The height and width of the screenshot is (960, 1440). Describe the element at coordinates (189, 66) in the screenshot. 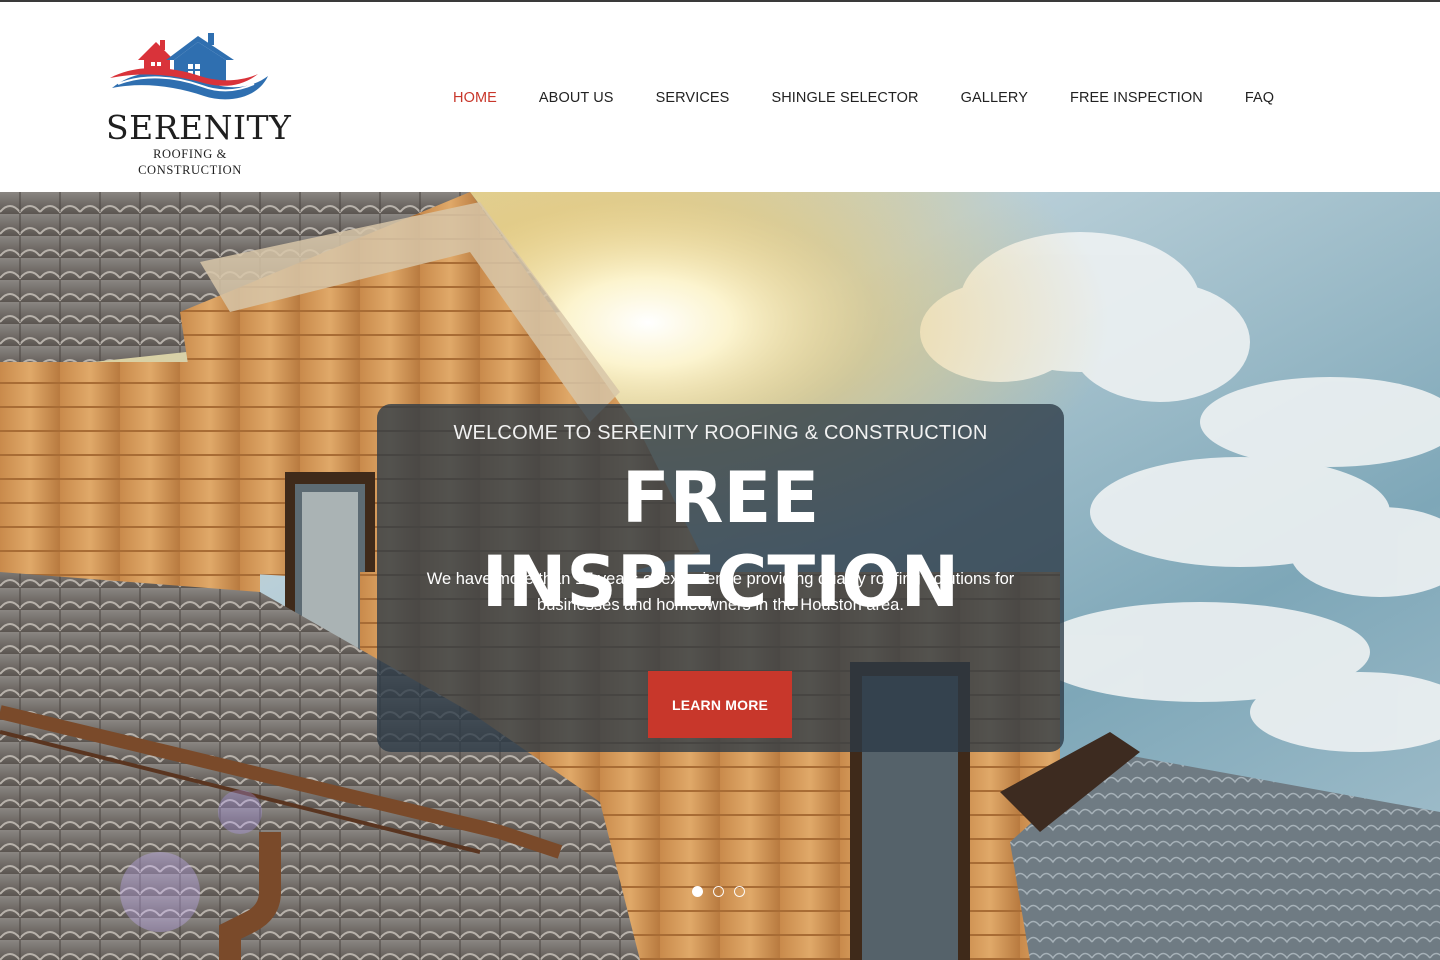

I see `houses-wave-logo-icon` at that location.